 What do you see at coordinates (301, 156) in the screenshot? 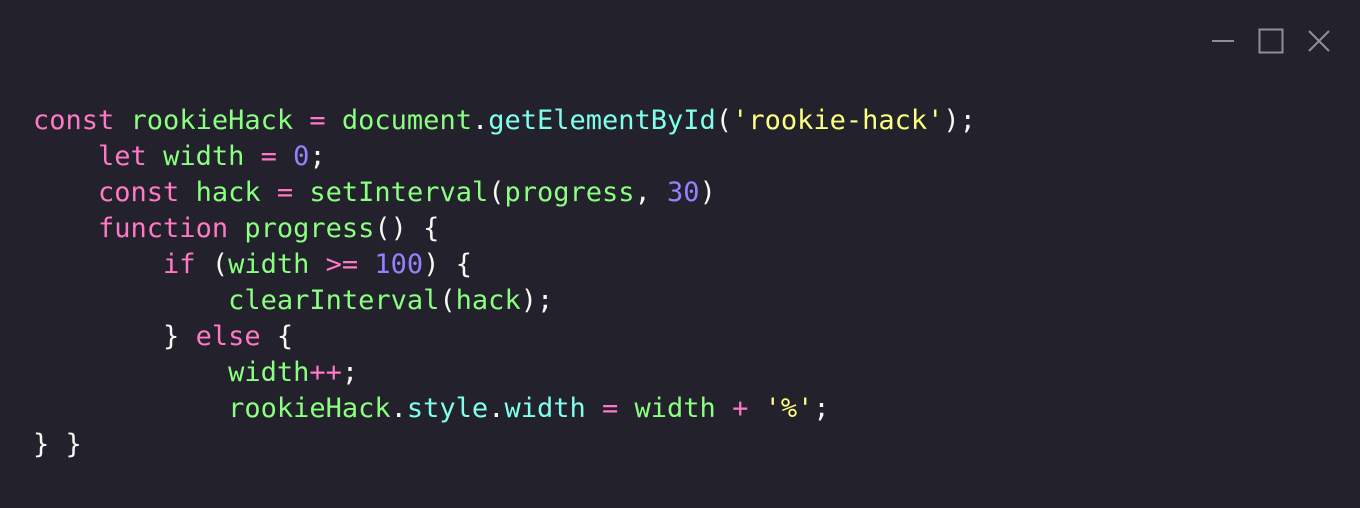
I see `code-token: 0` at bounding box center [301, 156].